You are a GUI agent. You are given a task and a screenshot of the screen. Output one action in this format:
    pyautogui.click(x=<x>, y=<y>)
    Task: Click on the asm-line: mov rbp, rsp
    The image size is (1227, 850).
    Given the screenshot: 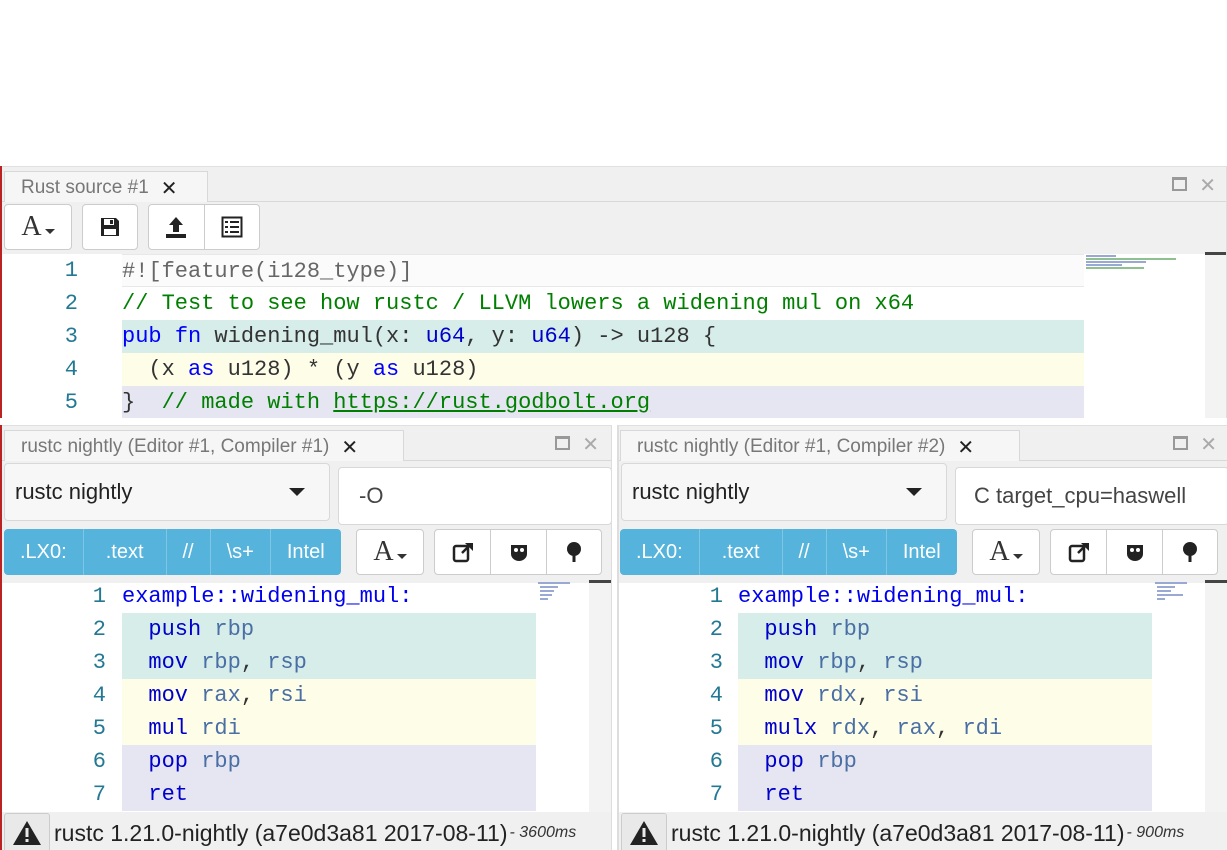 What is the action you would take?
    pyautogui.click(x=329, y=662)
    